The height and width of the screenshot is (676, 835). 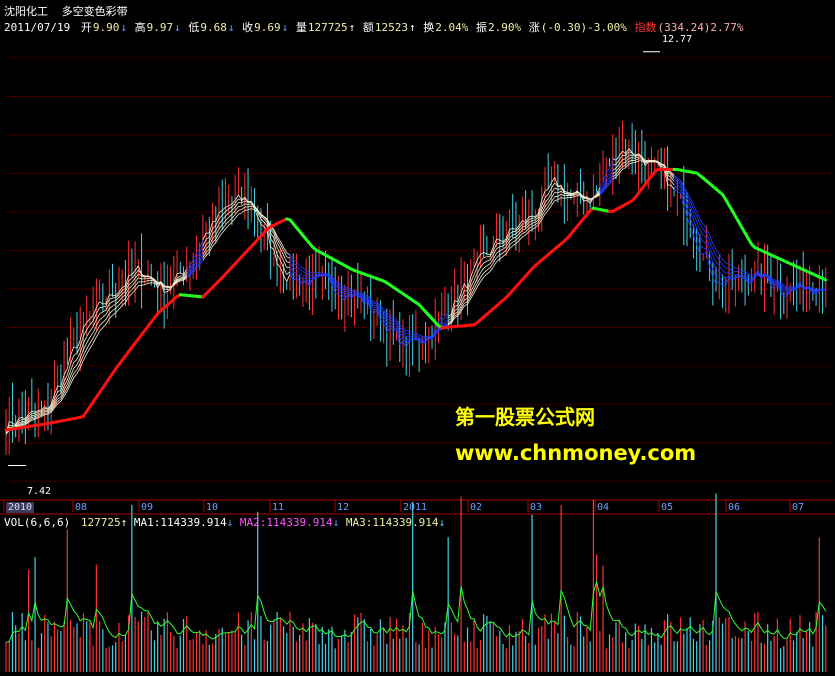 What do you see at coordinates (39, 491) in the screenshot?
I see `low-price-marker: 7.42` at bounding box center [39, 491].